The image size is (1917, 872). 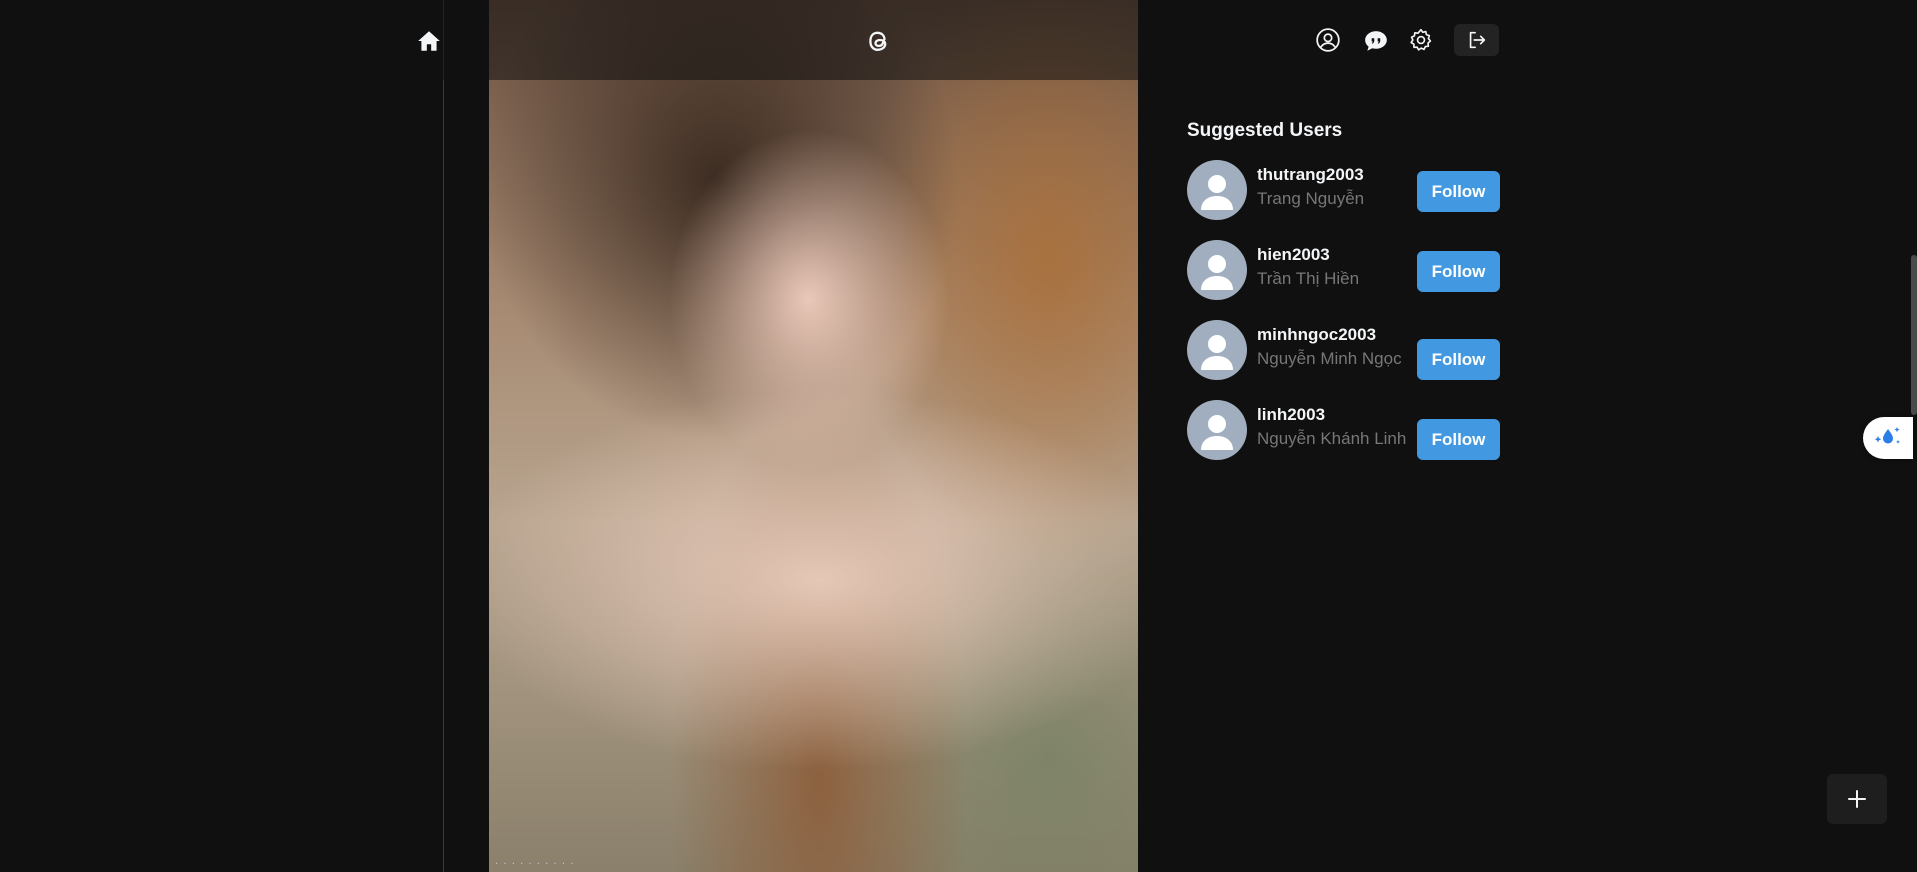 What do you see at coordinates (443, 436) in the screenshot?
I see `thread-connector-line` at bounding box center [443, 436].